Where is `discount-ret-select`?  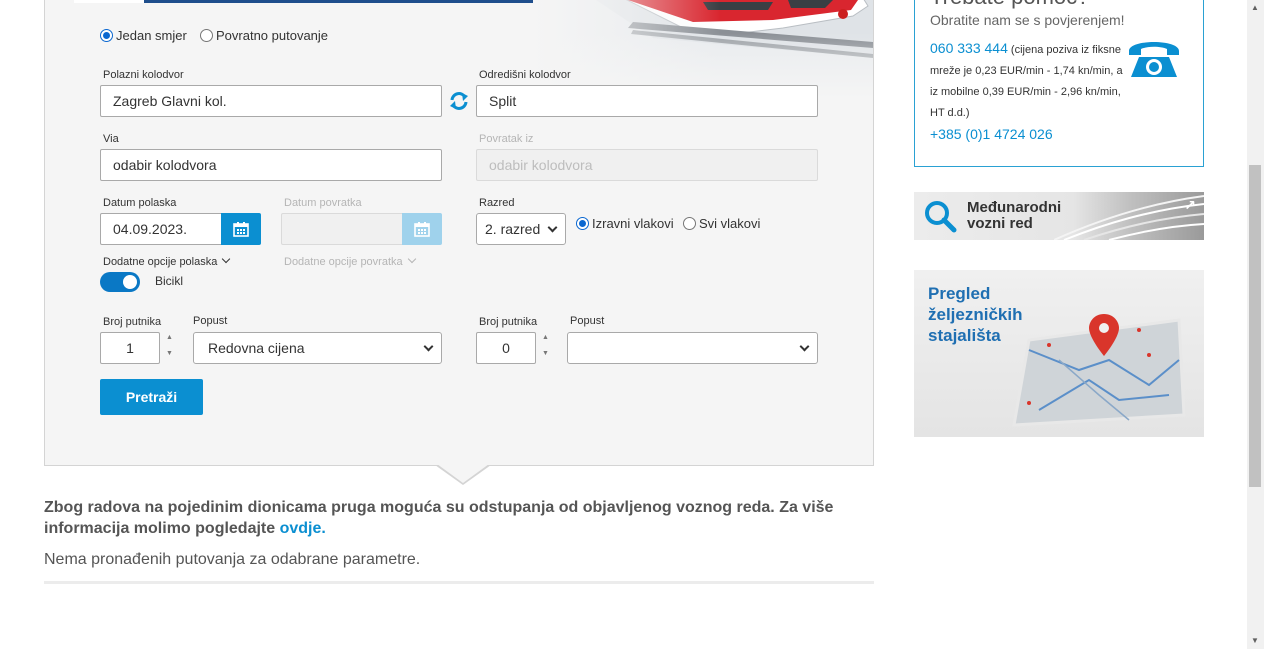
discount-ret-select is located at coordinates (692, 348).